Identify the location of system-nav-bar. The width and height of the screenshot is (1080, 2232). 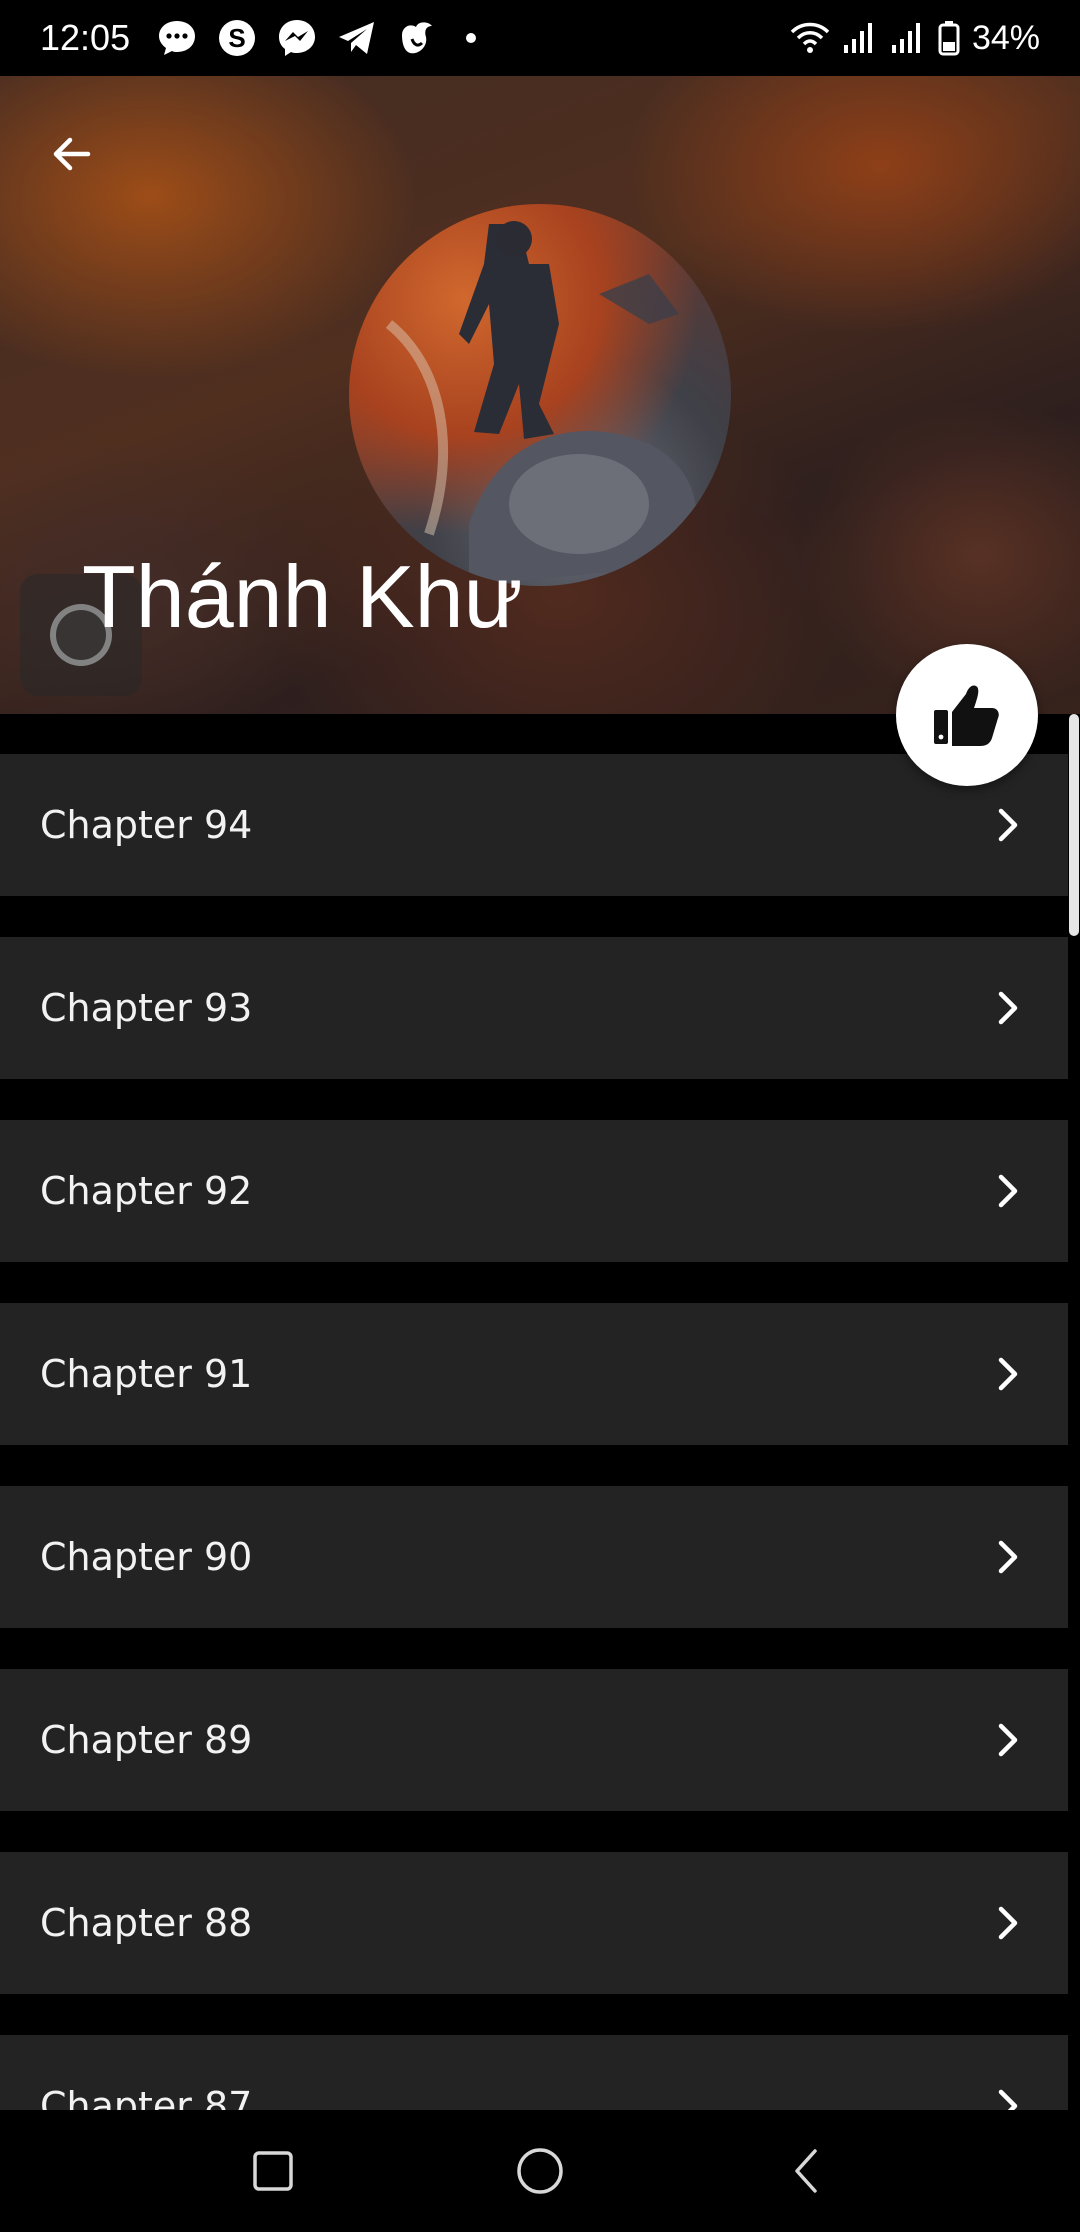
(540, 2171).